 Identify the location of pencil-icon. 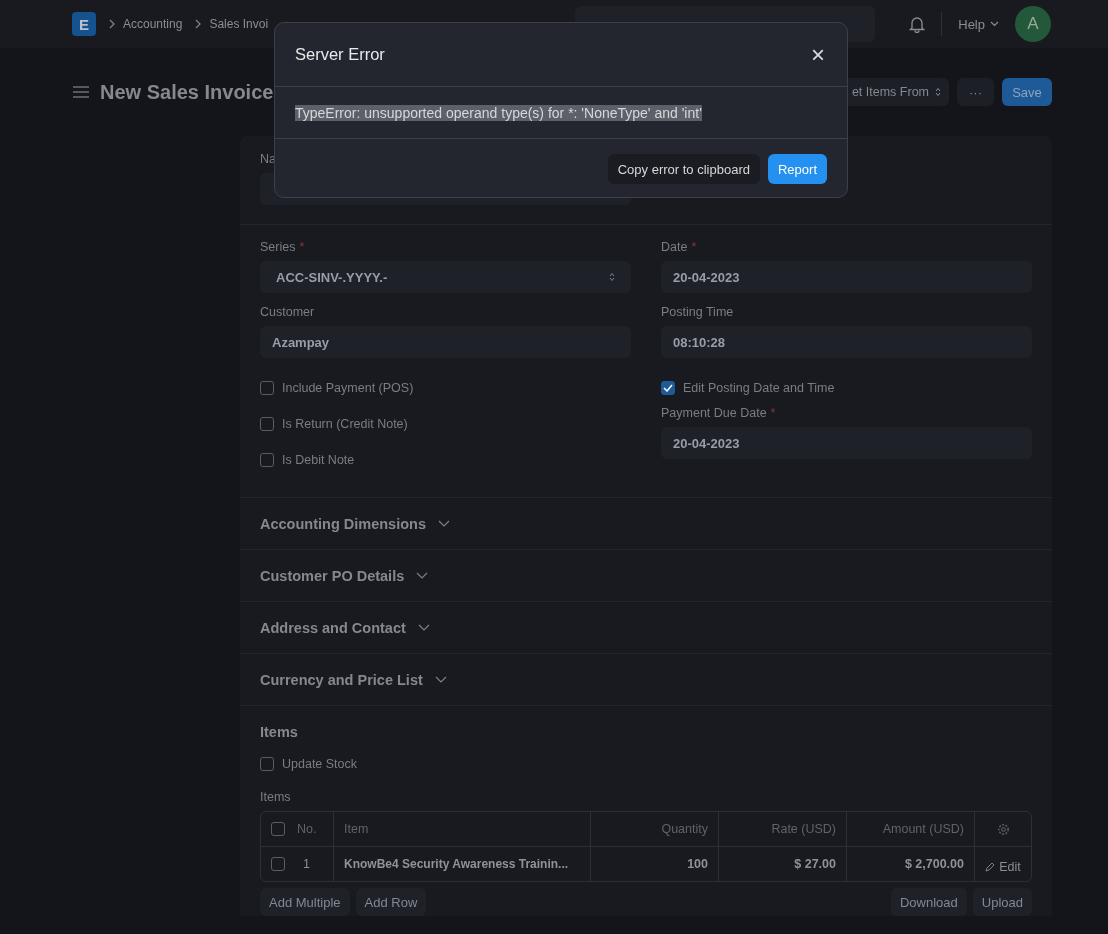
(990, 867).